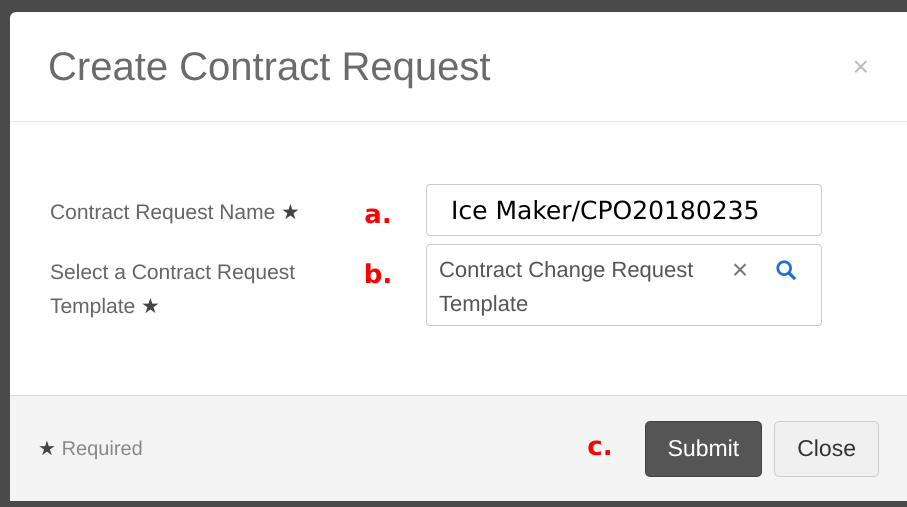 This screenshot has height=507, width=907. I want to click on template-lookup-field: Contract Change Request Template ×, so click(624, 285).